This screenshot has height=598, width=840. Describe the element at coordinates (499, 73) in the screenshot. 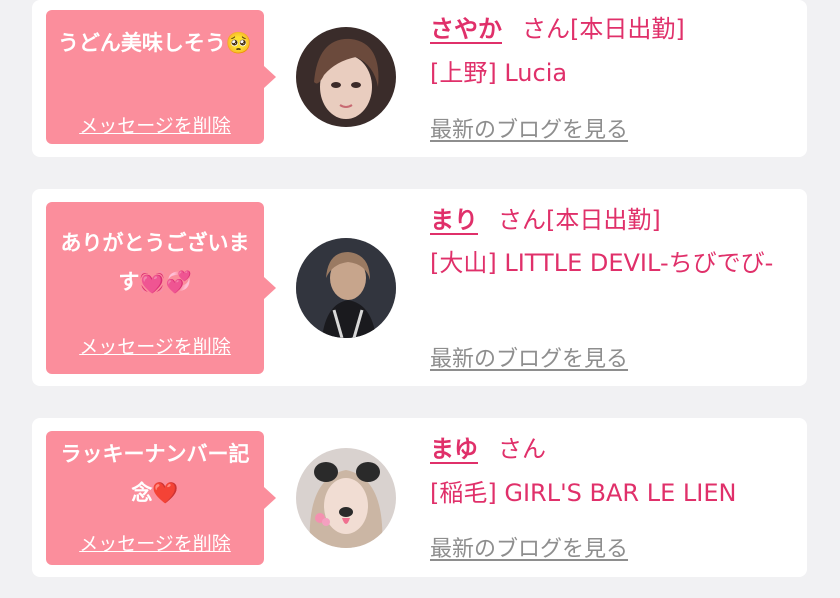

I see `shop-name: [上野] Lucia` at that location.